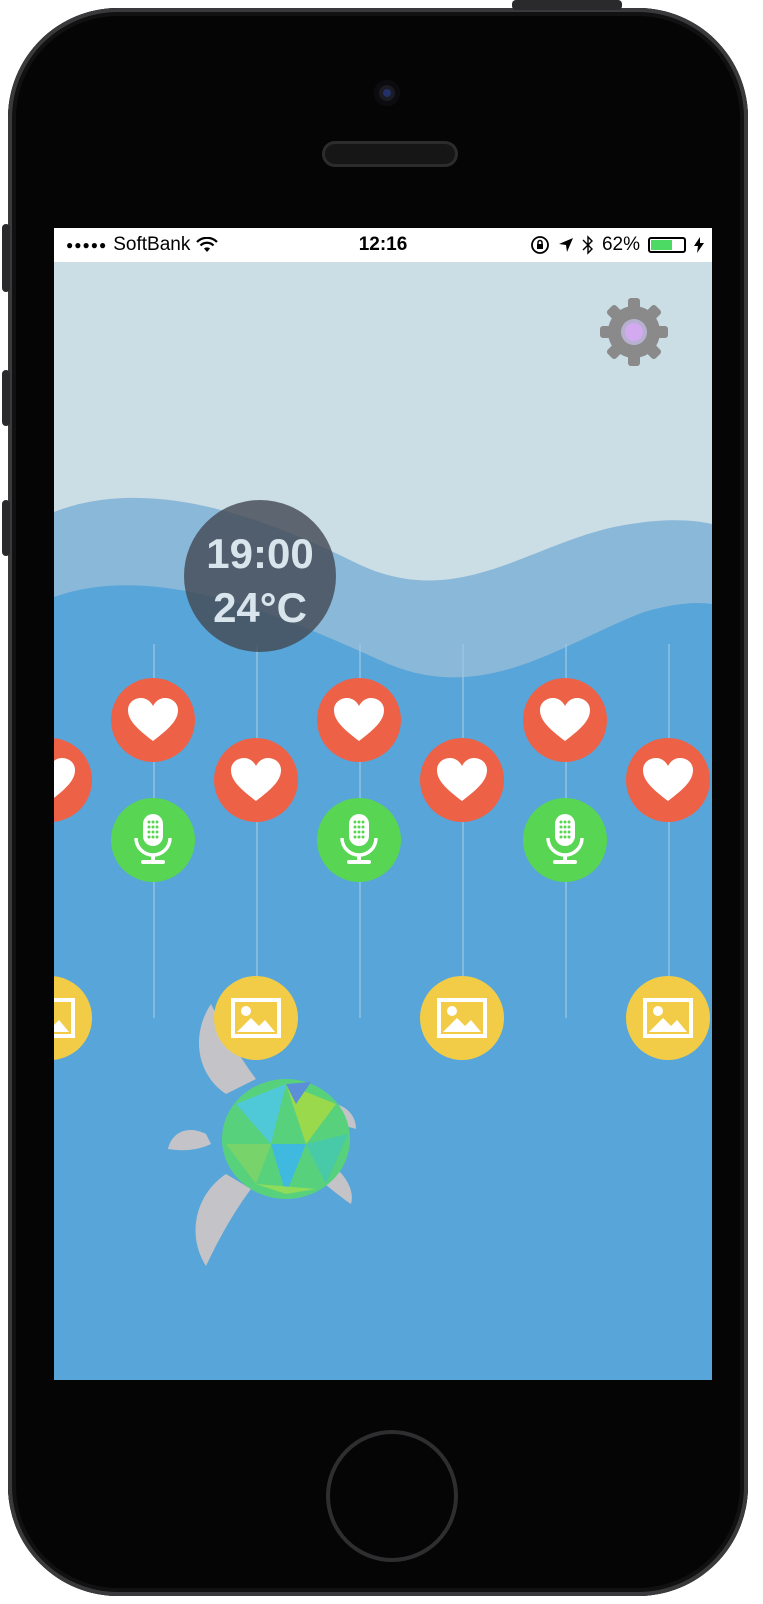 Image resolution: width=763 pixels, height=1604 pixels. I want to click on weather-time-bubble: 19:00 24°C, so click(260, 576).